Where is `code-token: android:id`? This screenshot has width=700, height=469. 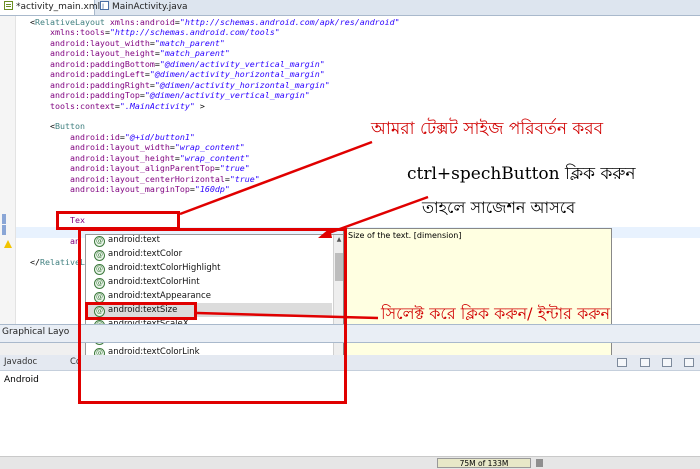
code-token: android:id is located at coordinates (75, 136).